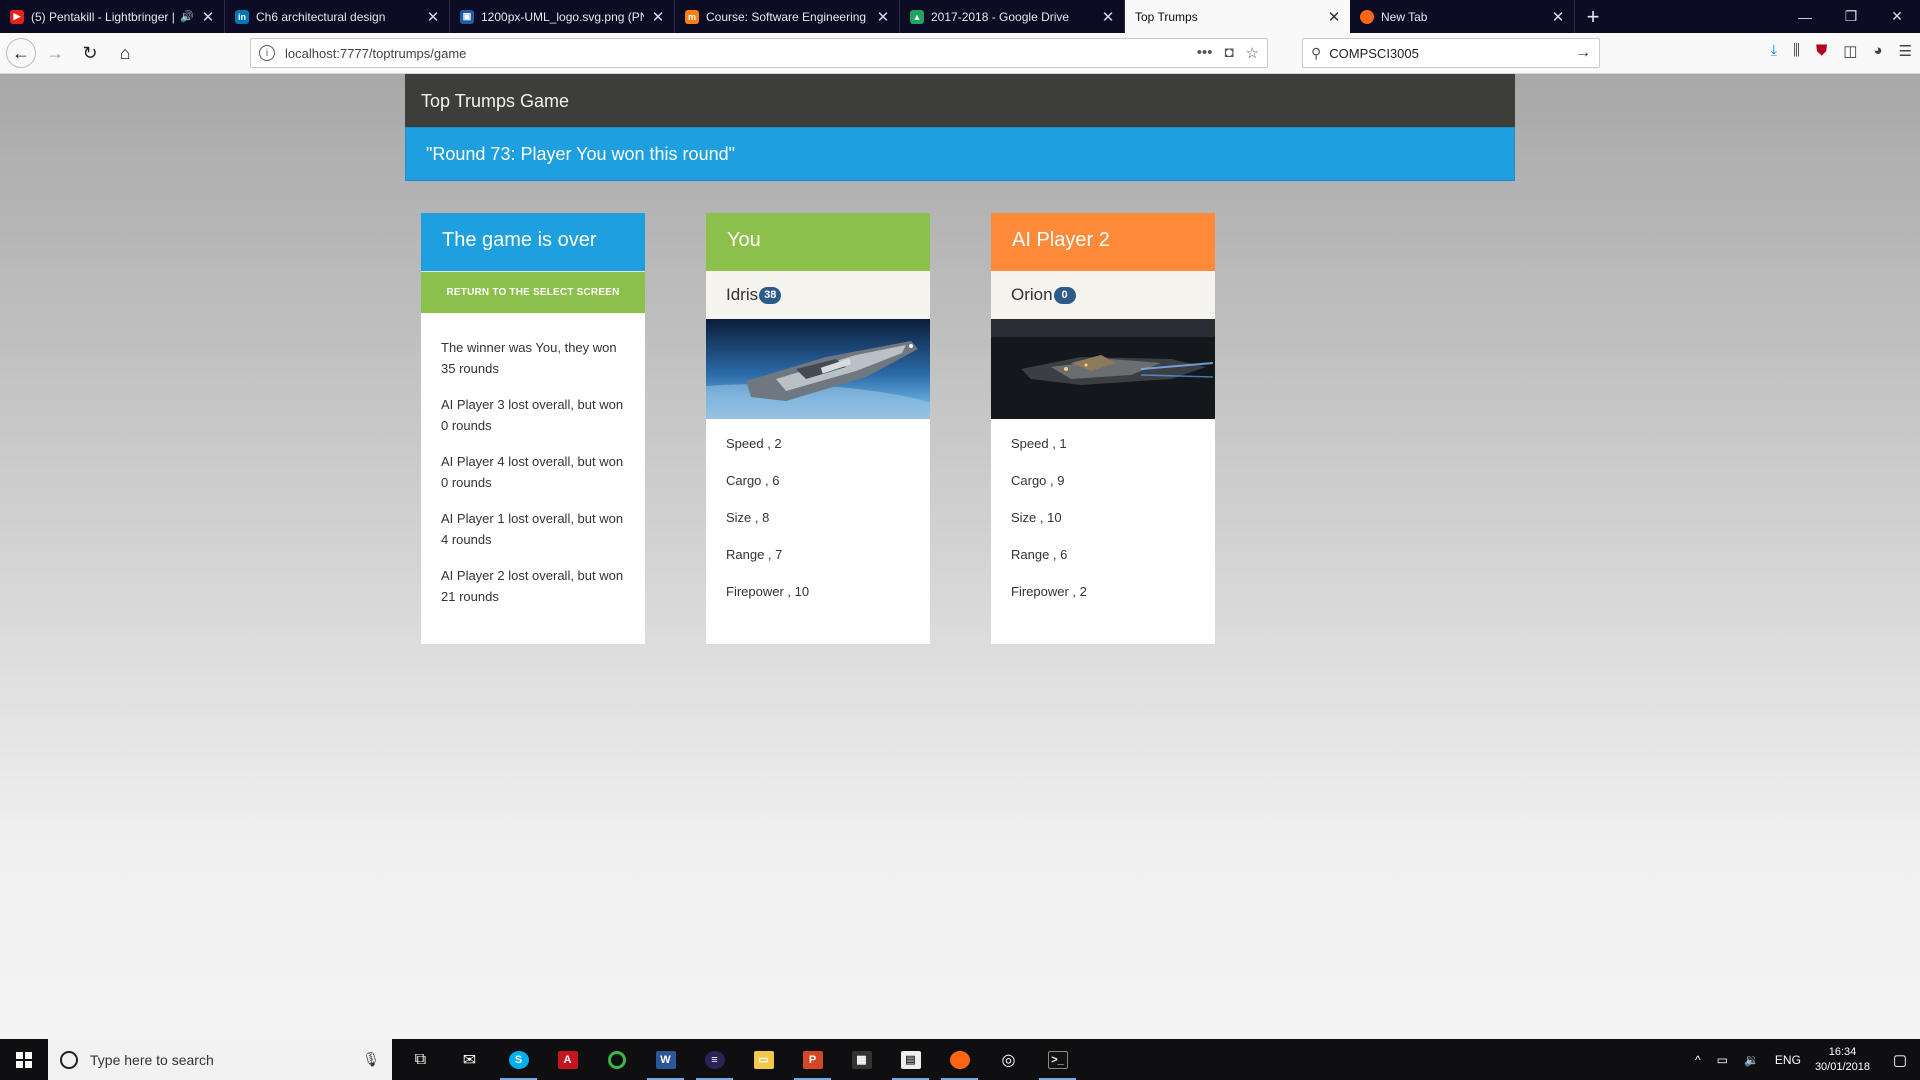 The image size is (1920, 1080). I want to click on pocket-icon: ◘, so click(1228, 53).